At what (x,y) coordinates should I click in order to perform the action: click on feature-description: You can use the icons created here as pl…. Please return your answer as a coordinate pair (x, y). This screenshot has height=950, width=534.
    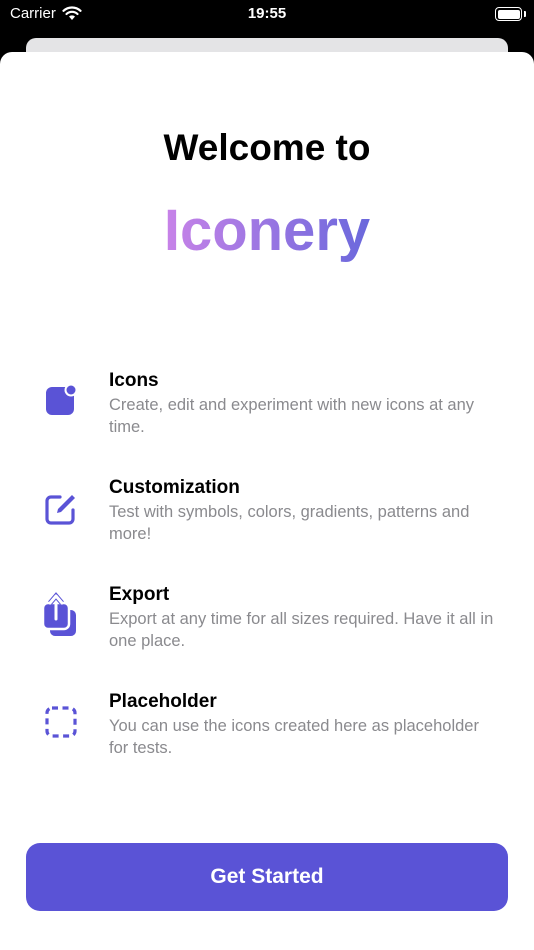
    Looking at the image, I should click on (294, 737).